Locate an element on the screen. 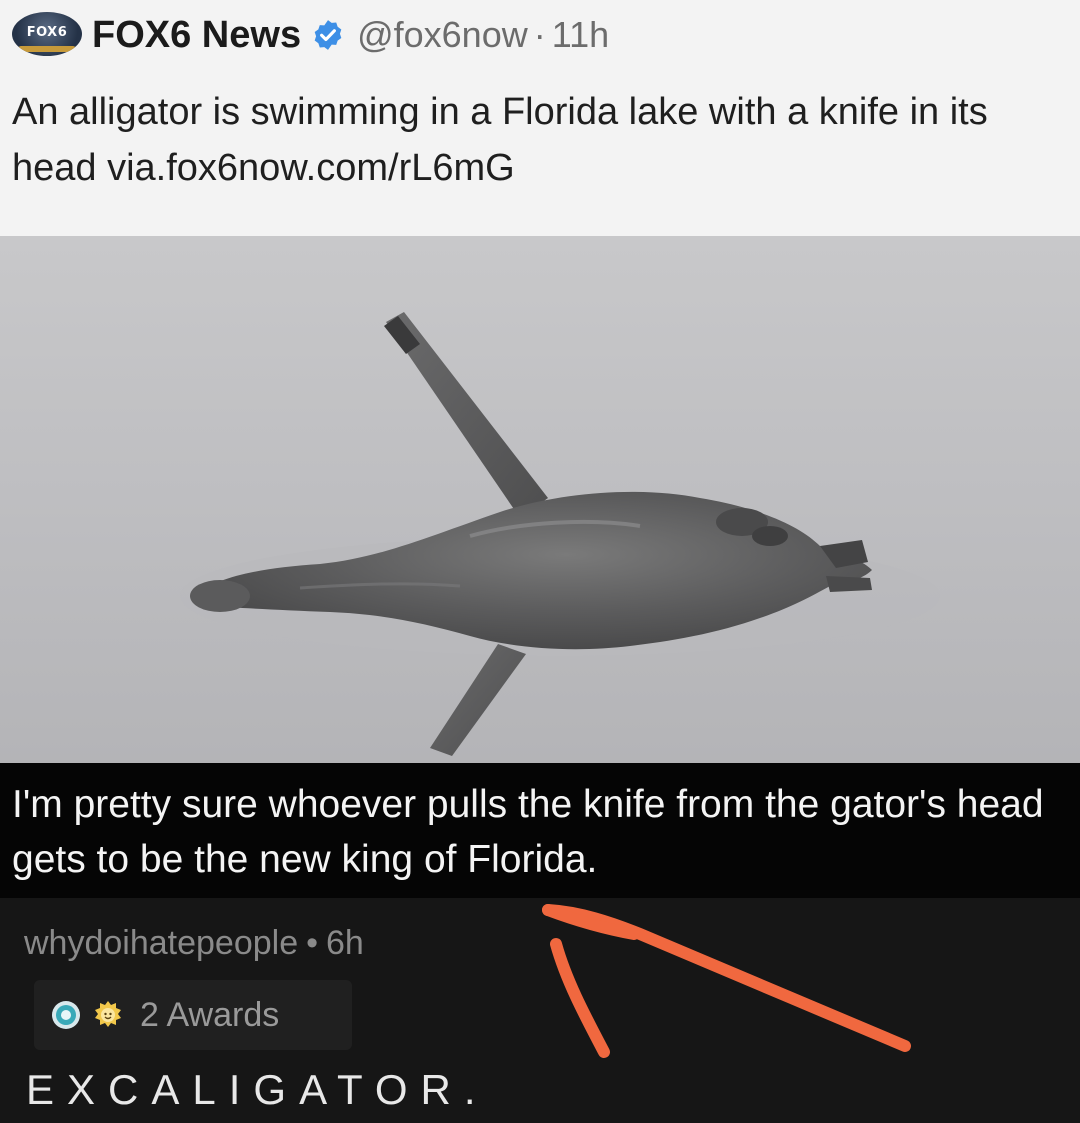  comment-username: whydoihatepeople is located at coordinates (161, 943).